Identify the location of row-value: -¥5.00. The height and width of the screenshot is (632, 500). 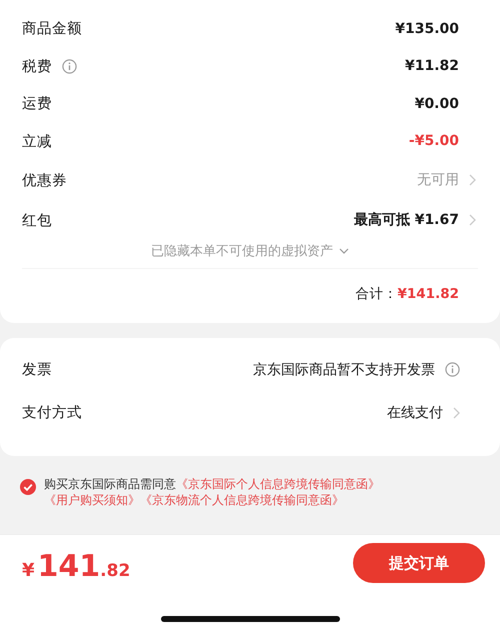
(433, 141).